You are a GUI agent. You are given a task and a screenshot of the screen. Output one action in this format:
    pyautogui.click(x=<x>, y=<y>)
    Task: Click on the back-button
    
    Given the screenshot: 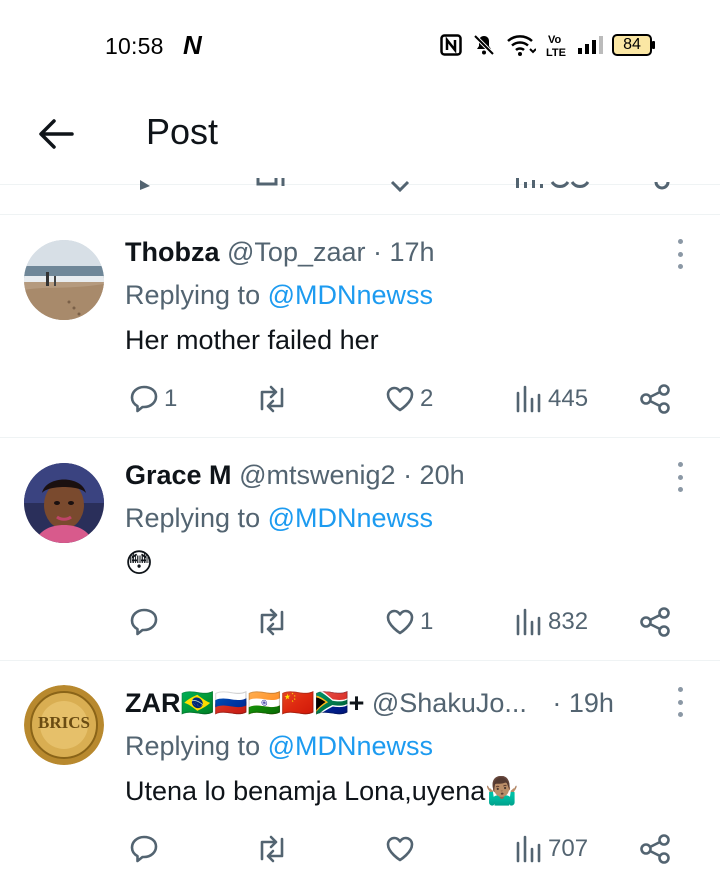 What is the action you would take?
    pyautogui.click(x=56, y=134)
    